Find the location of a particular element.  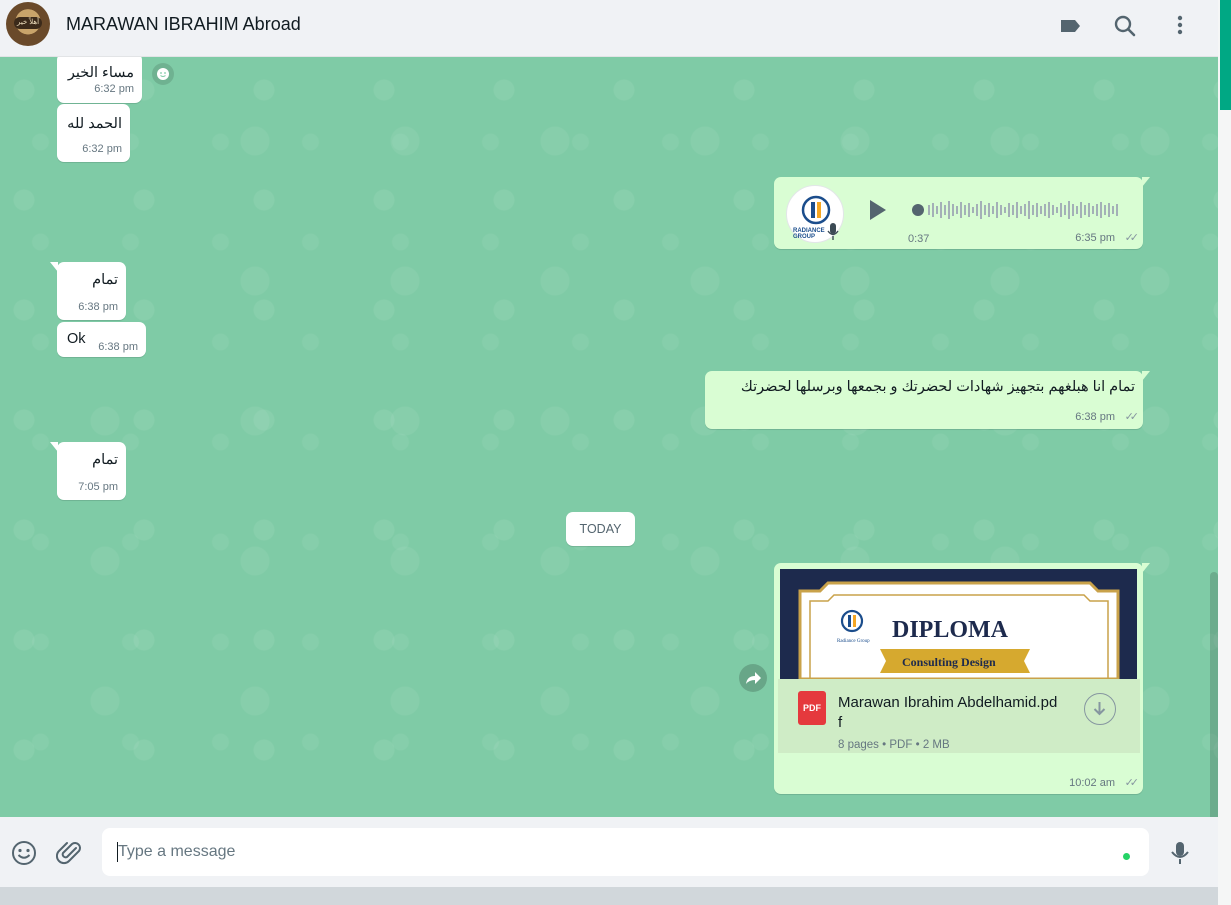

chat-scrollbar-thumb is located at coordinates (1214, 694).